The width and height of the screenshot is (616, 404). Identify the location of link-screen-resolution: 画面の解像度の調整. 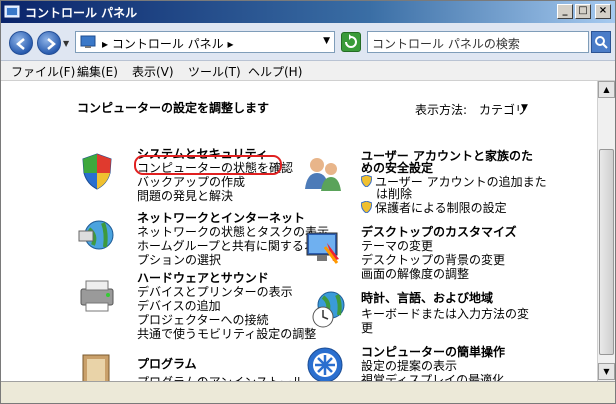
(415, 273).